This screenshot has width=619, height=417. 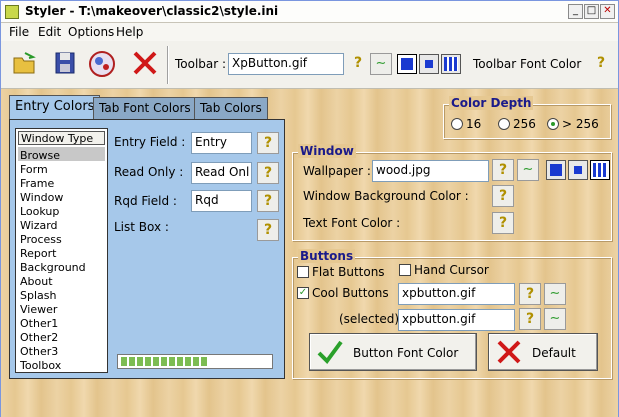 What do you see at coordinates (504, 124) in the screenshot?
I see `color-depth-256-radio` at bounding box center [504, 124].